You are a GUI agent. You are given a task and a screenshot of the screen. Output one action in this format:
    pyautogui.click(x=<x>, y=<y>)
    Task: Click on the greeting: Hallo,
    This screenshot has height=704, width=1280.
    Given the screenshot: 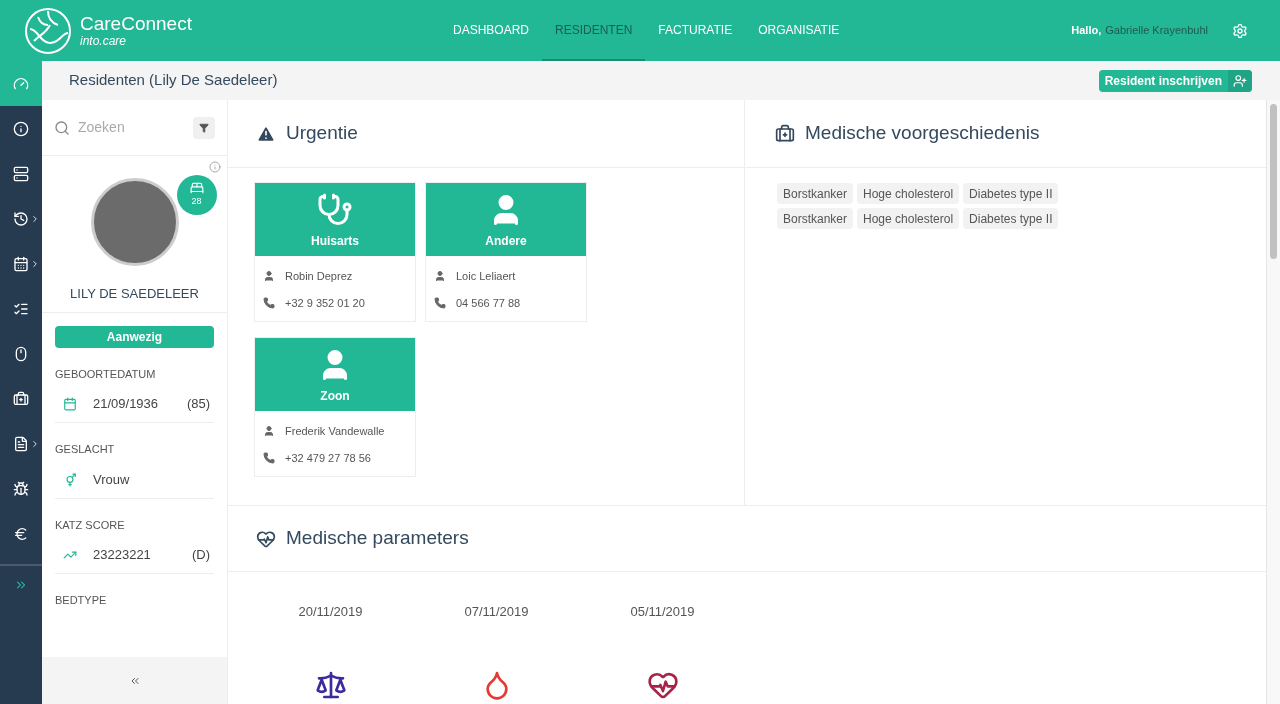 What is the action you would take?
    pyautogui.click(x=1086, y=31)
    